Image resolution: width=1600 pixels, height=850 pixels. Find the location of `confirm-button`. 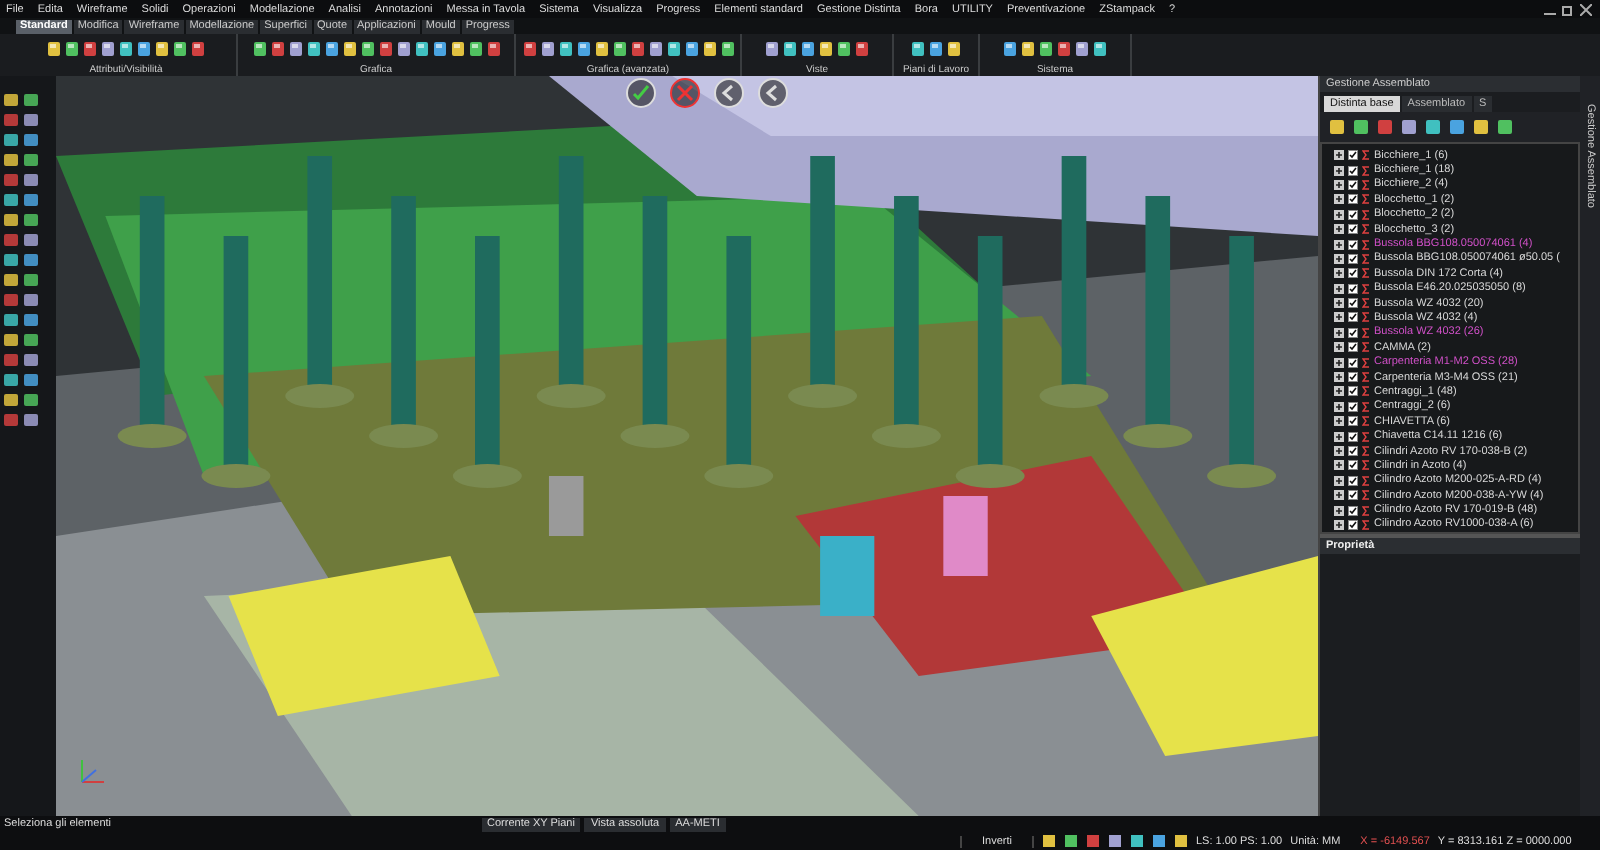

confirm-button is located at coordinates (641, 93).